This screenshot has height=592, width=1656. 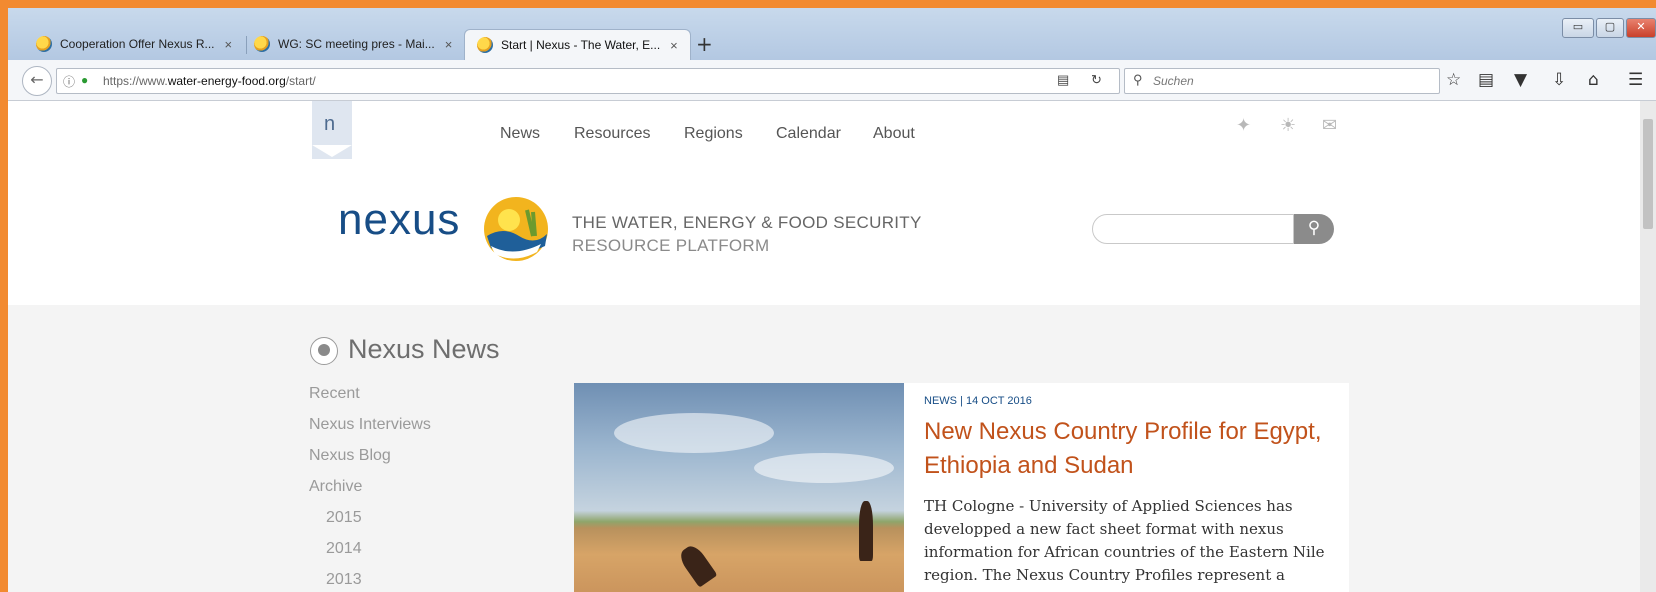 What do you see at coordinates (1610, 28) in the screenshot?
I see `maximize-button: ▢` at bounding box center [1610, 28].